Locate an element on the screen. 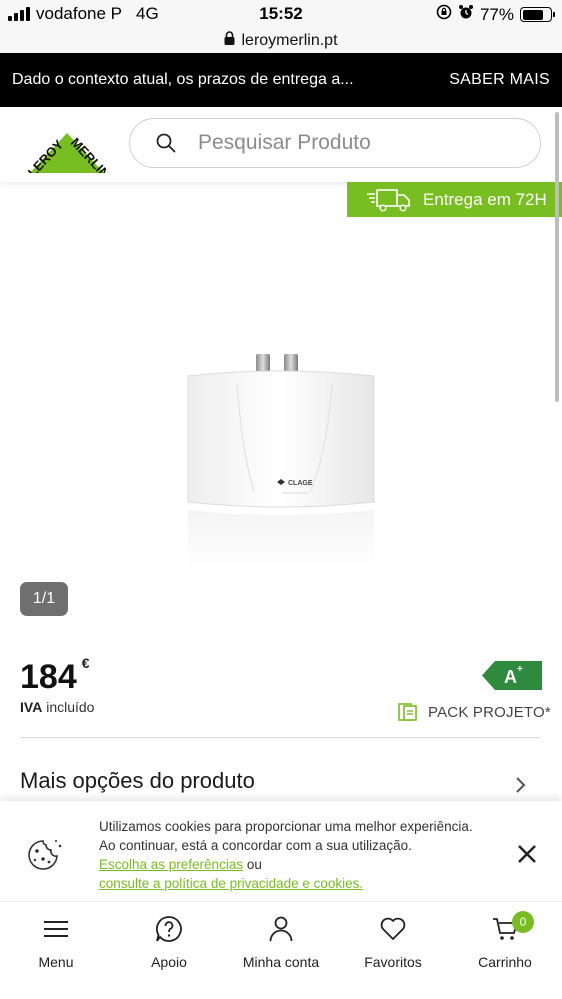 The width and height of the screenshot is (562, 999). cookie-preferences-link: Escolha as preferências is located at coordinates (171, 864).